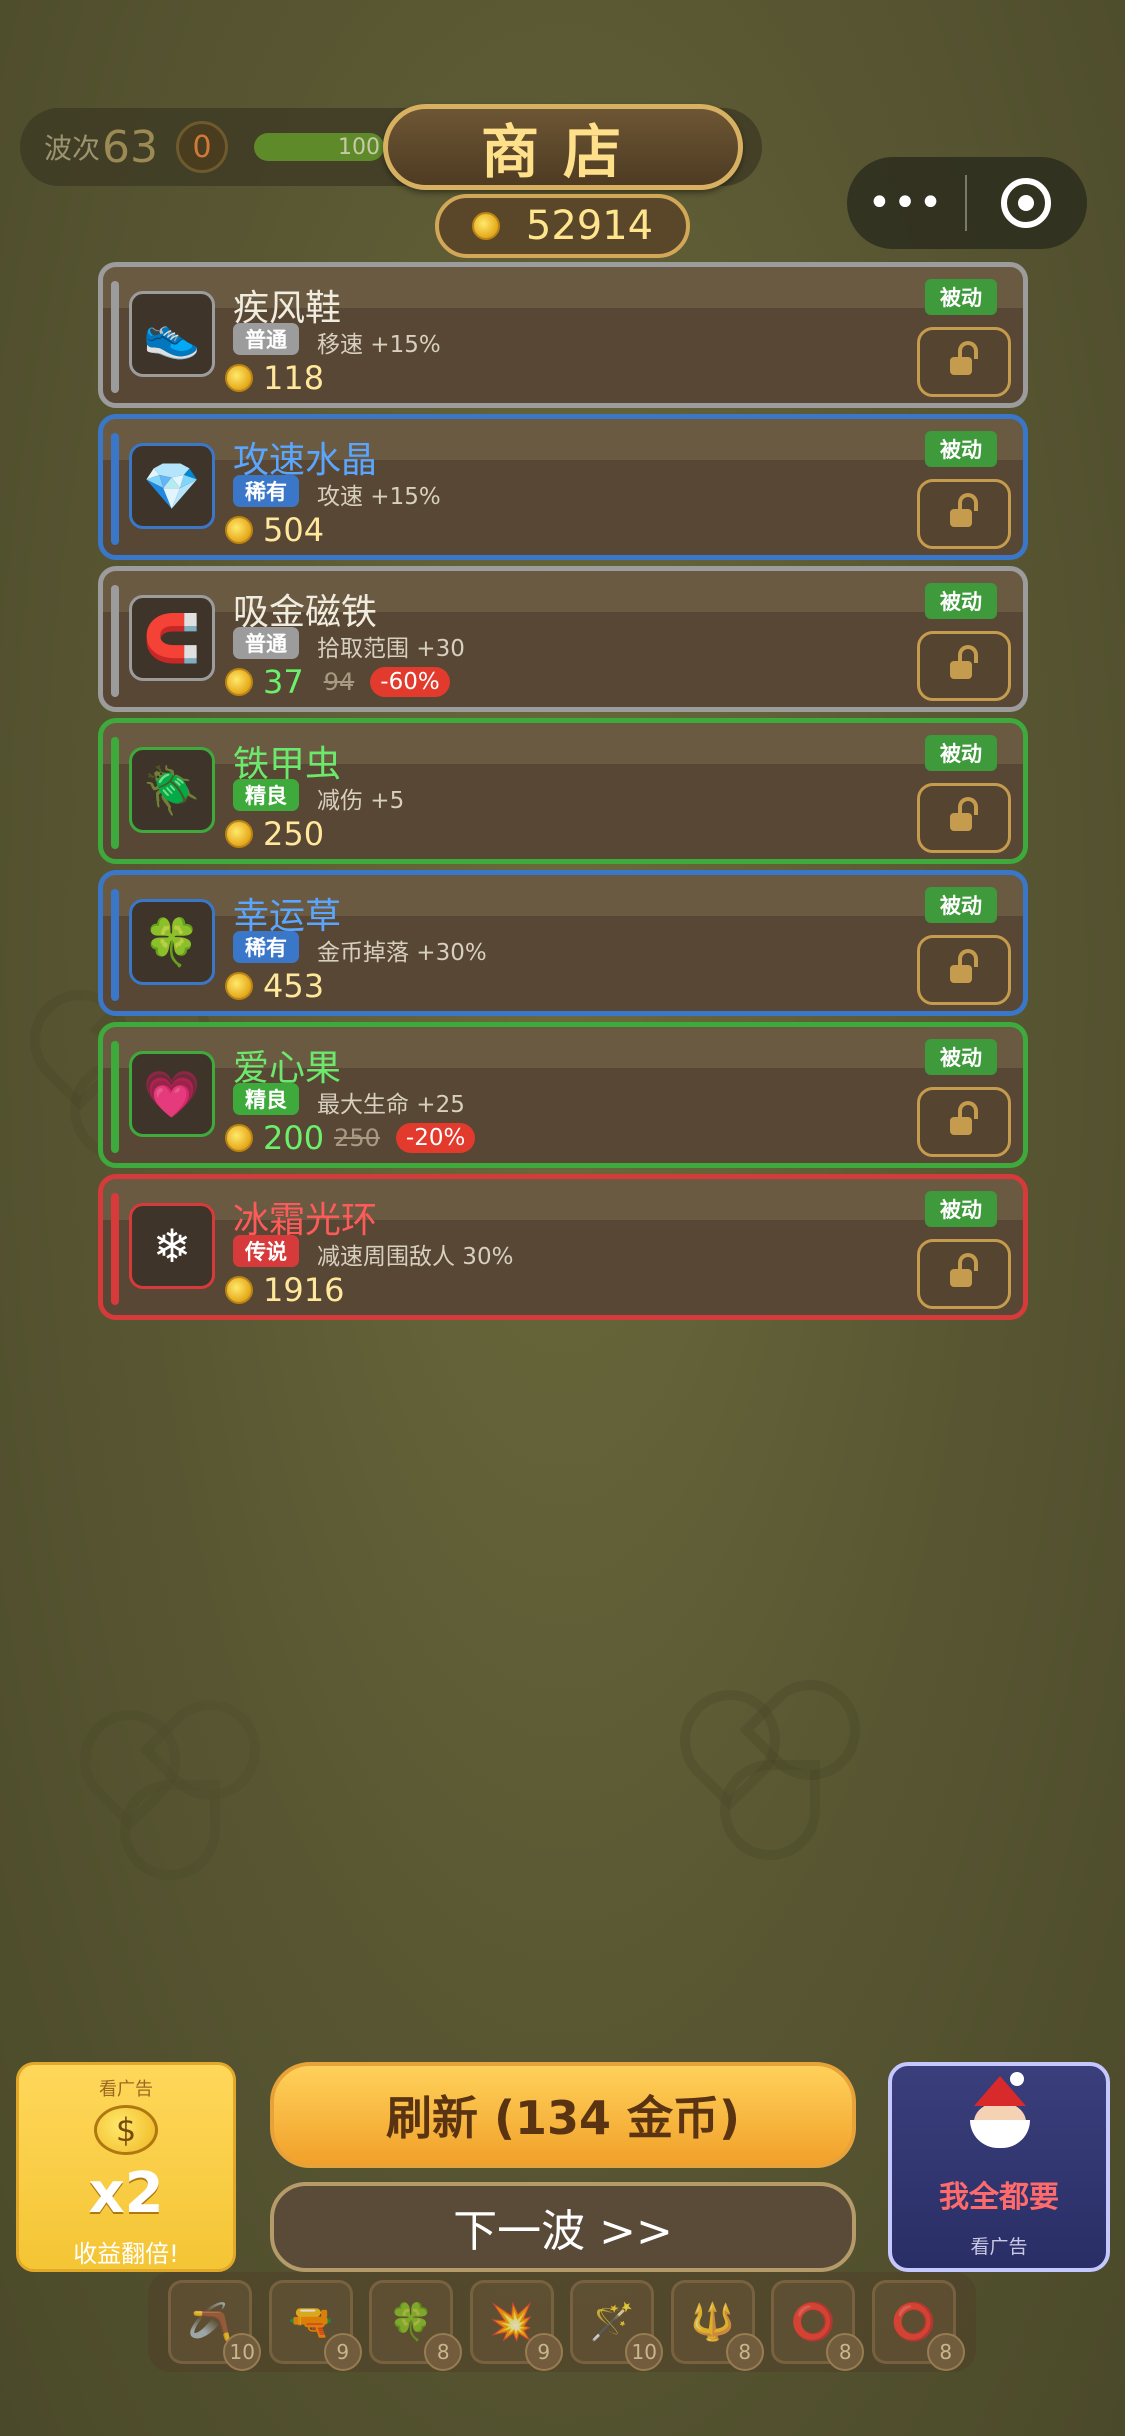 The image size is (1125, 2436). Describe the element at coordinates (283, 682) in the screenshot. I see `item-price: 37` at that location.